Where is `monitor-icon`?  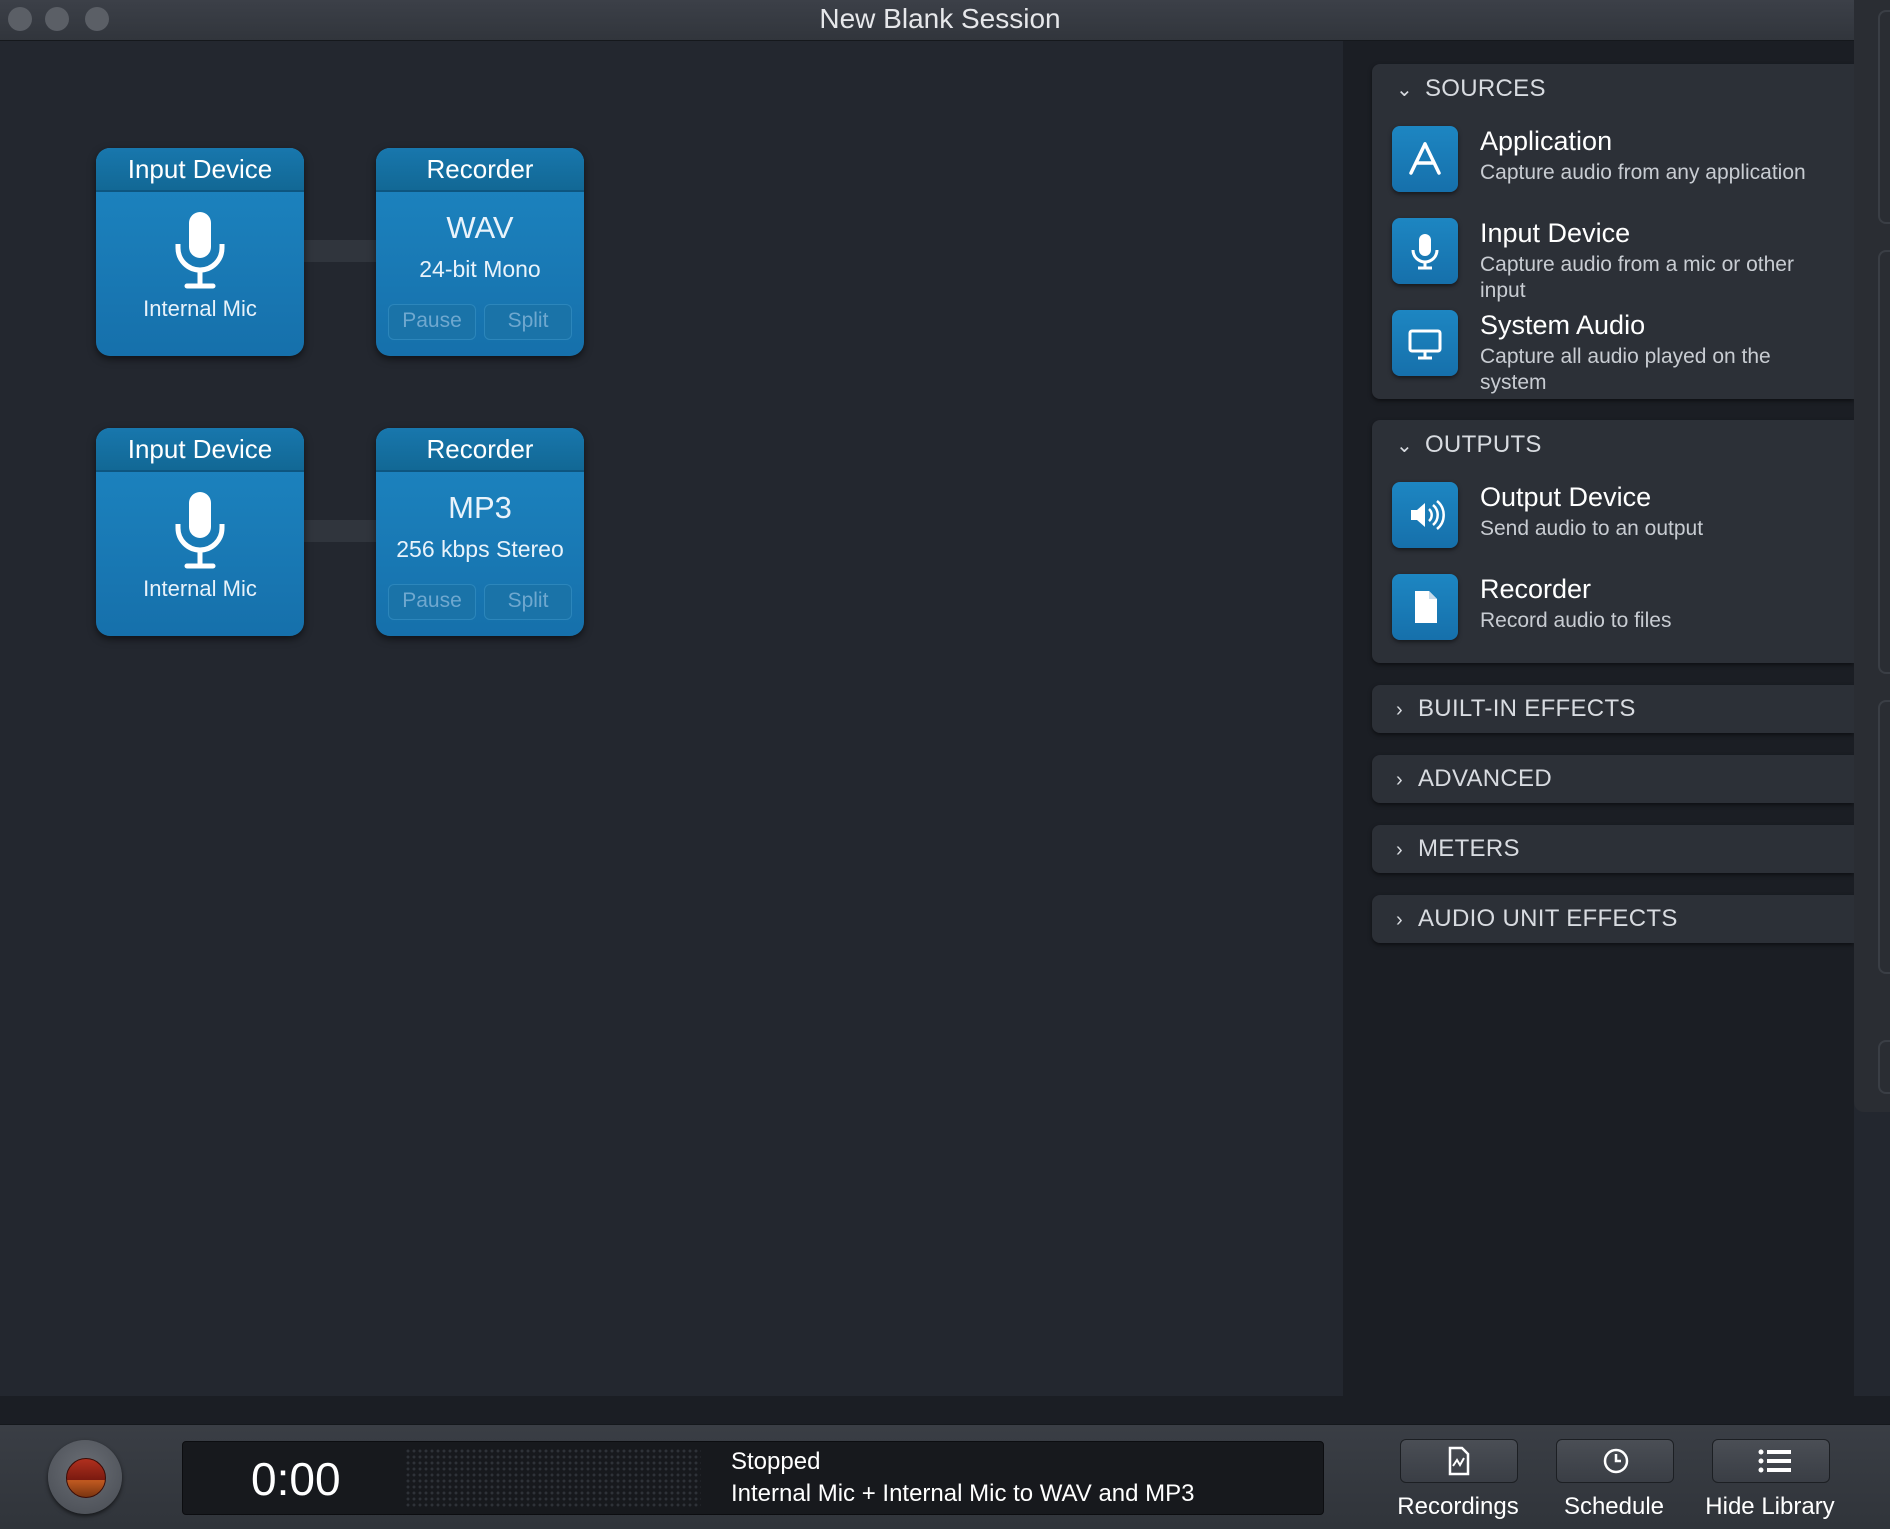
monitor-icon is located at coordinates (1425, 343).